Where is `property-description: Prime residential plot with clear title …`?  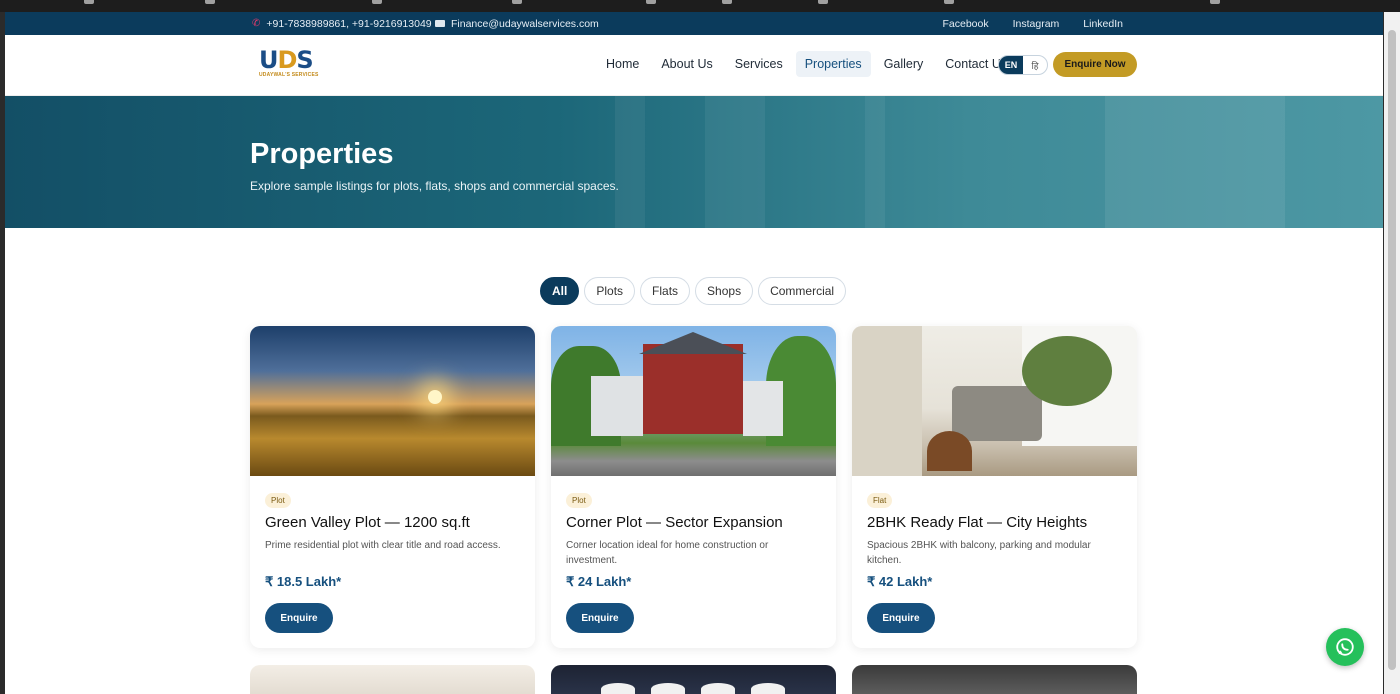
property-description: Prime residential plot with clear title … is located at coordinates (383, 545).